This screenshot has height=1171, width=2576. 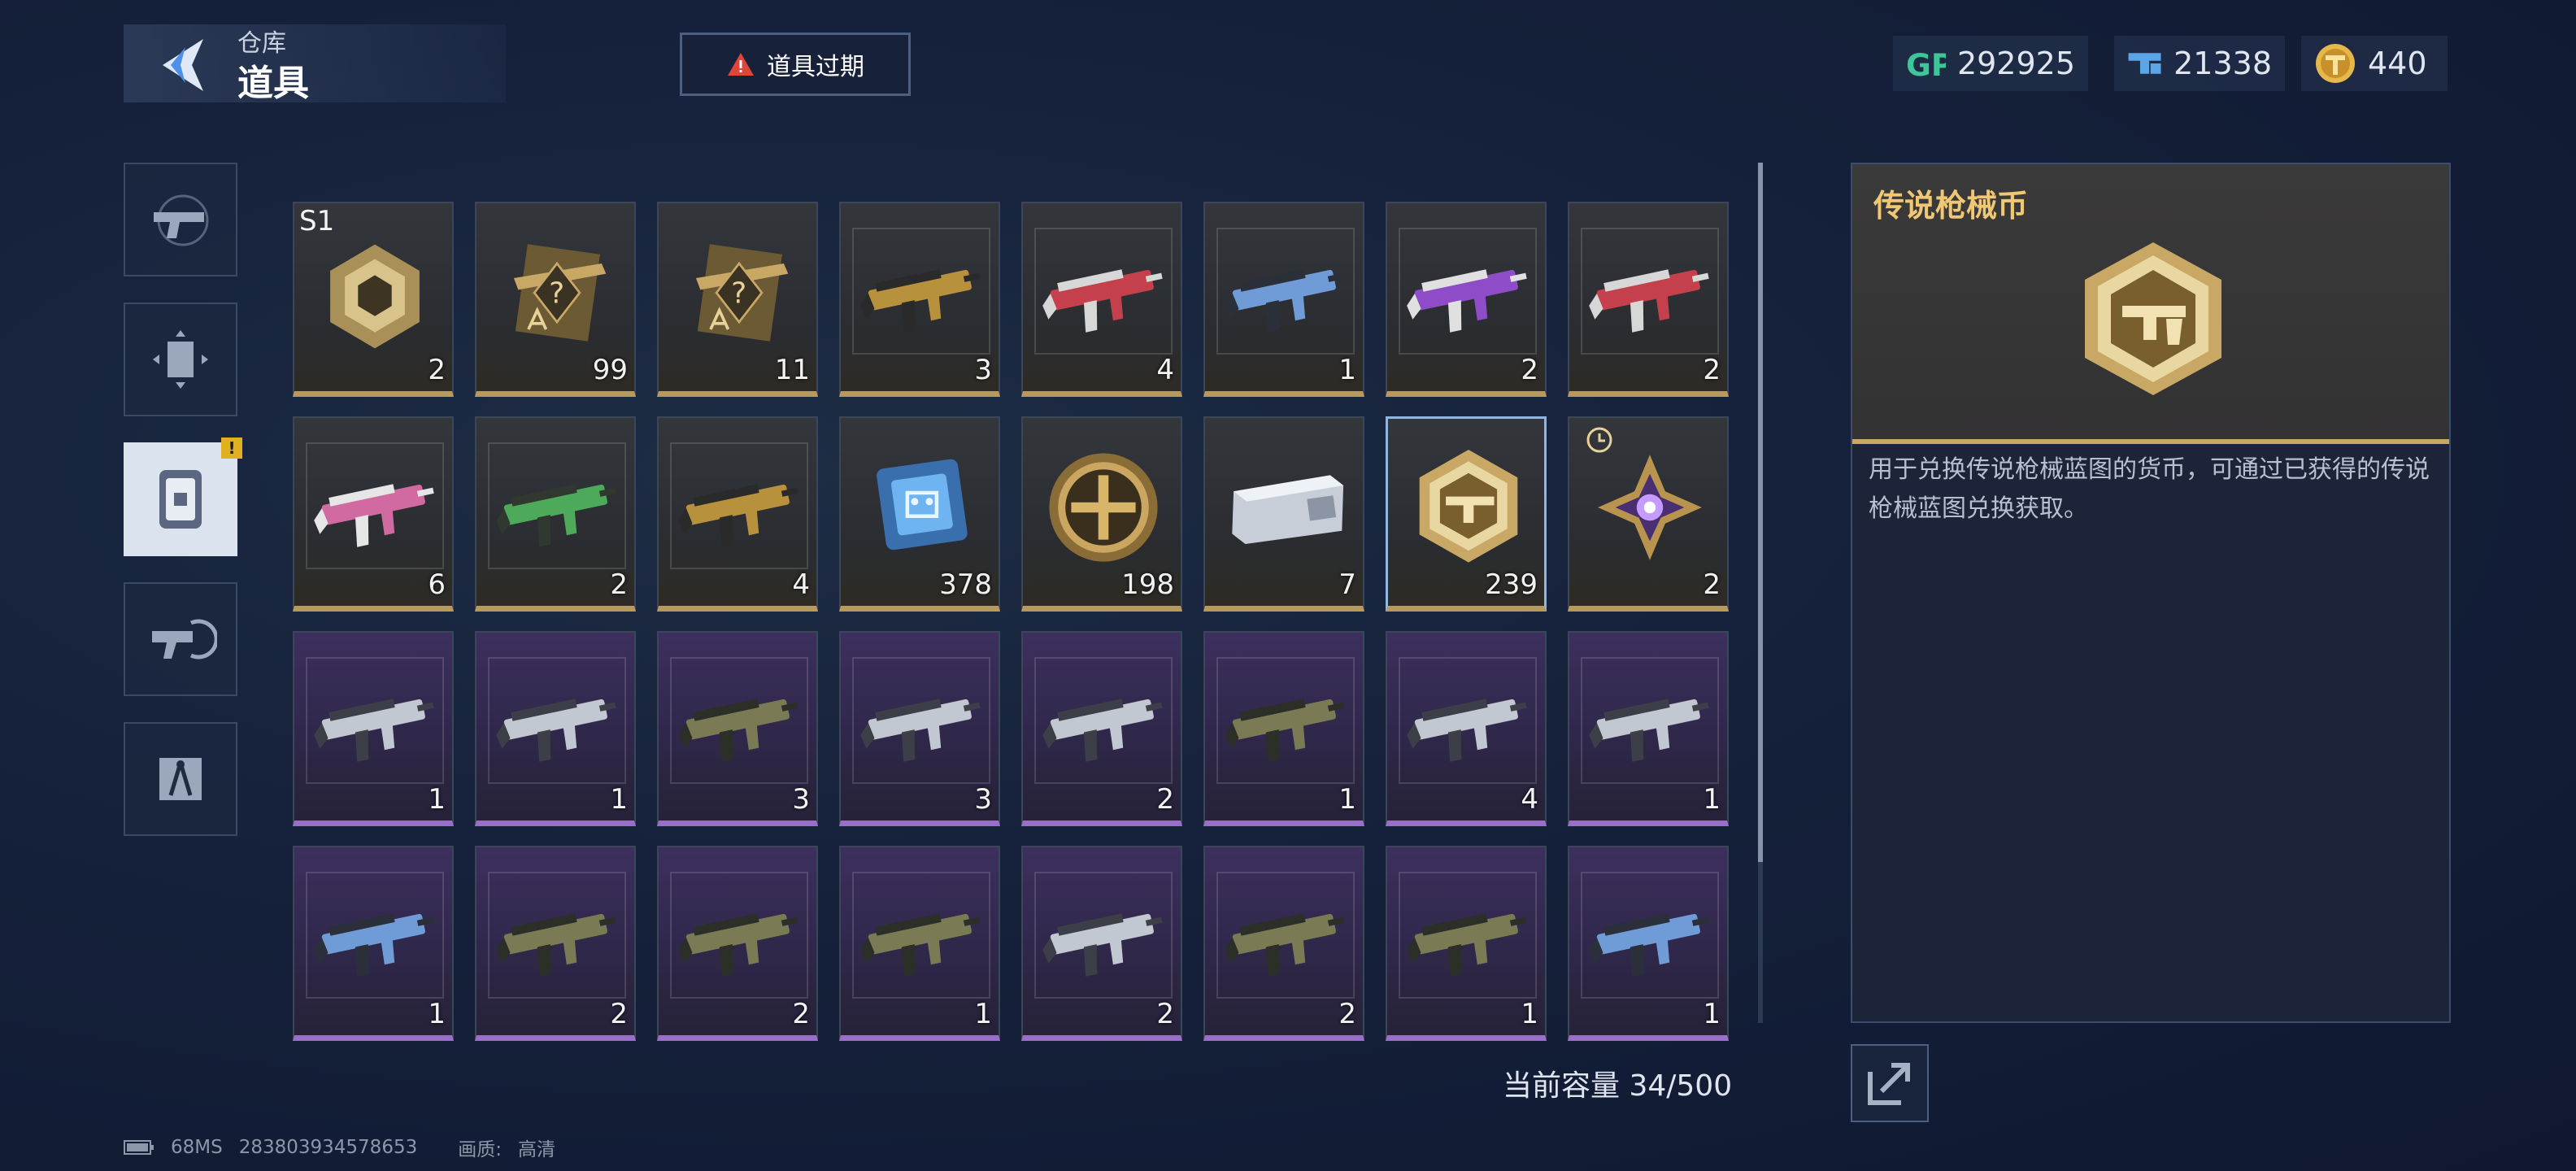 I want to click on share-button, so click(x=1890, y=1083).